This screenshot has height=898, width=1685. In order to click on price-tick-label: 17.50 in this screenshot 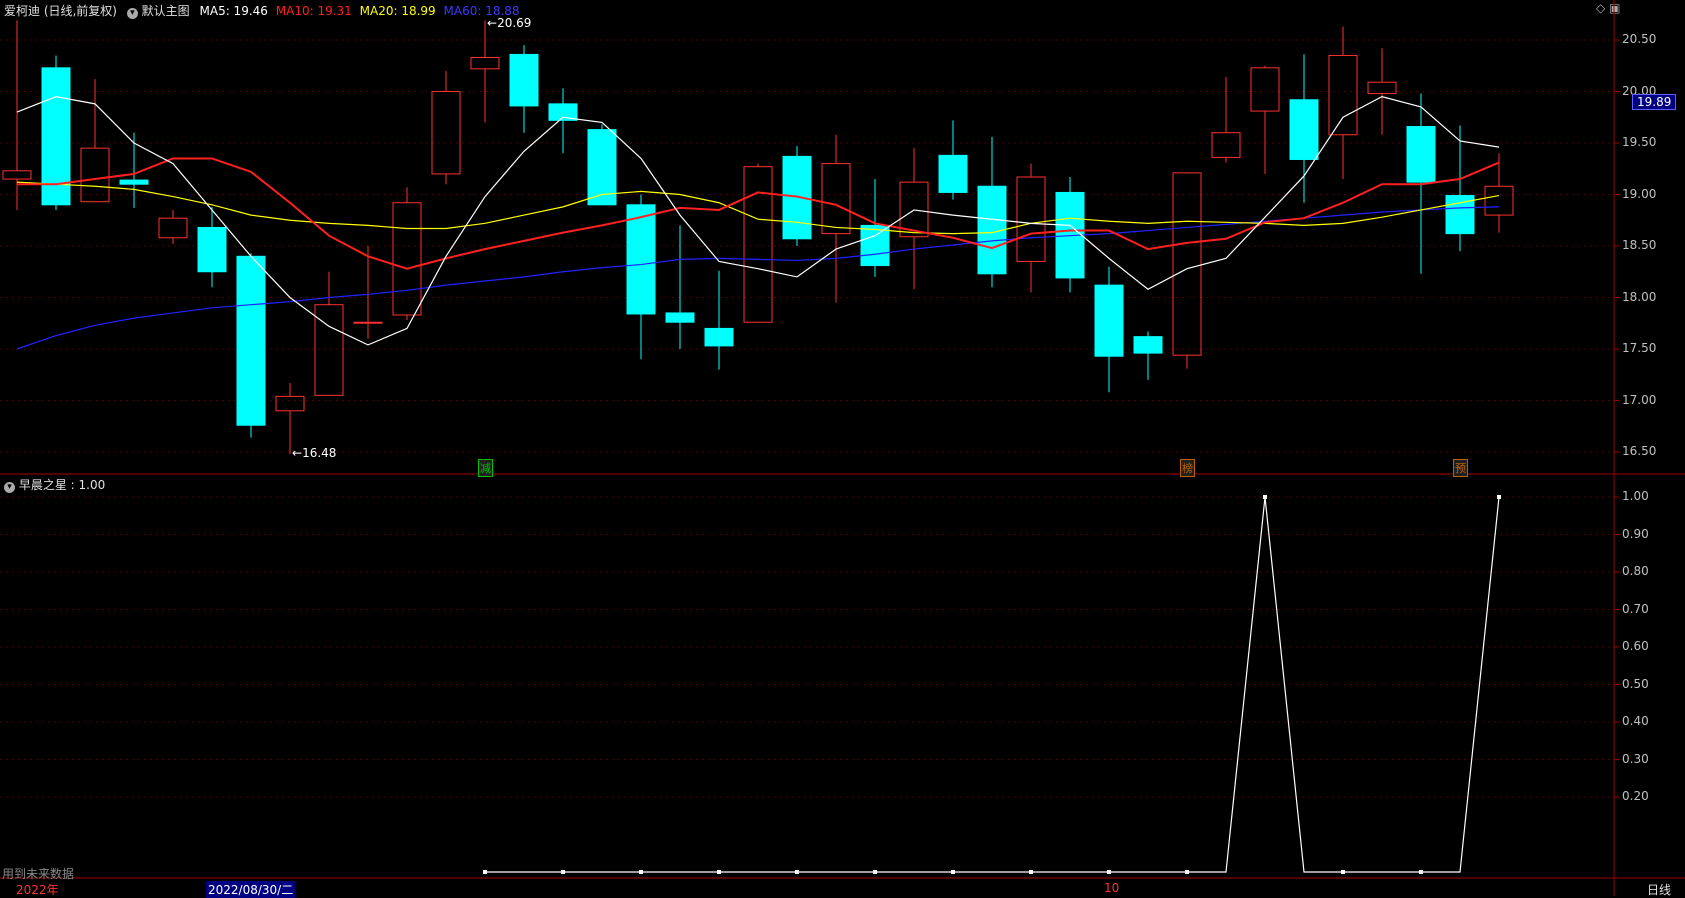, I will do `click(1639, 348)`.